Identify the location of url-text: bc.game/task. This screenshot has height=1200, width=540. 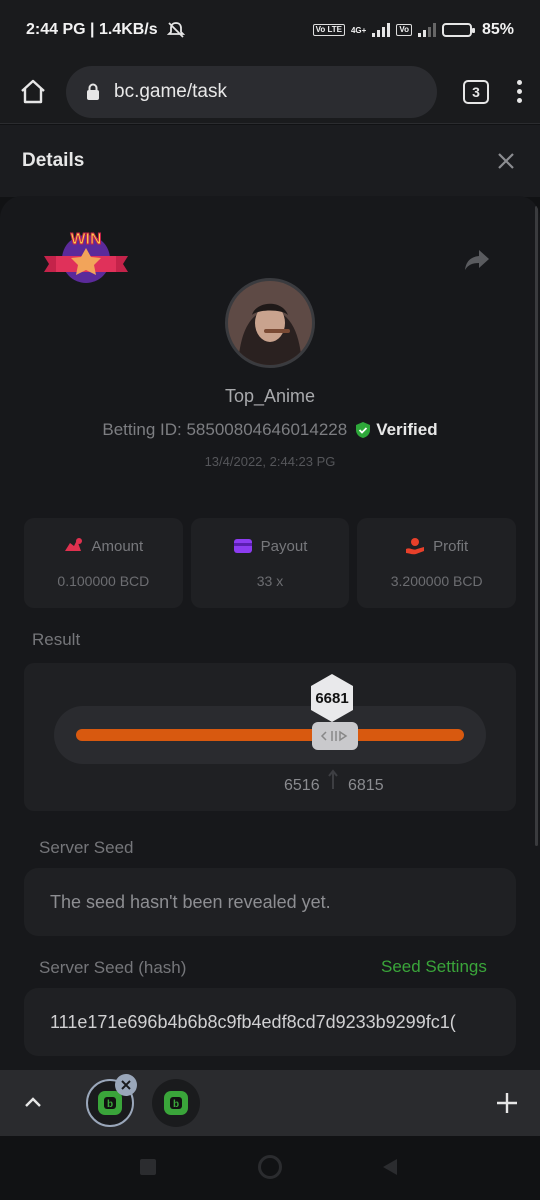
(170, 91).